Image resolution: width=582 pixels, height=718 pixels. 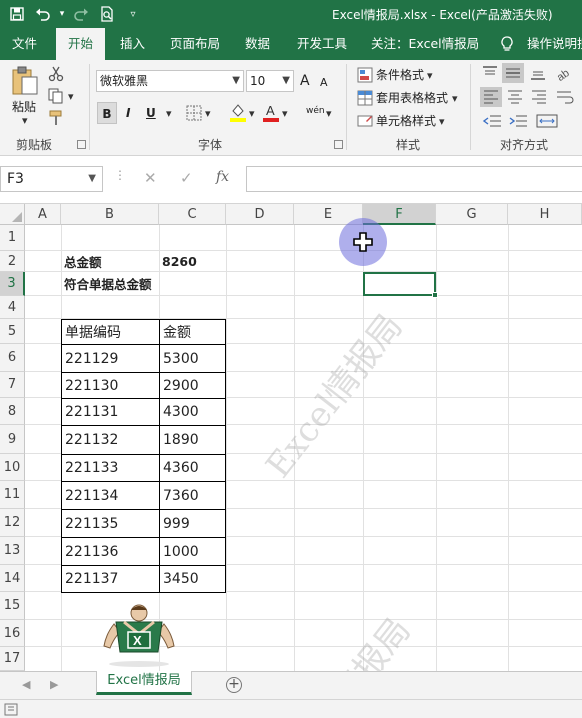 What do you see at coordinates (12, 495) in the screenshot?
I see `row-header: 11` at bounding box center [12, 495].